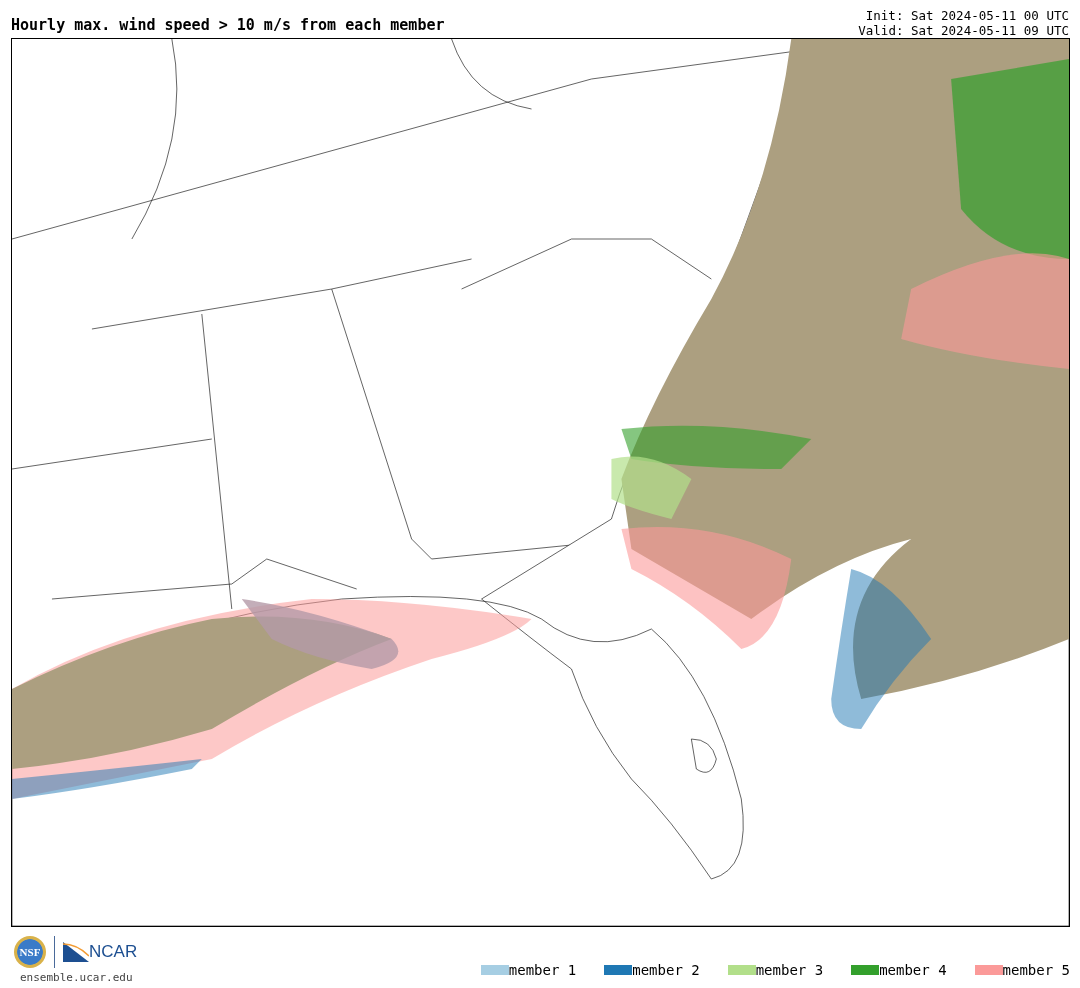  Describe the element at coordinates (30, 952) in the screenshot. I see `nsf-logo: NSF` at that location.